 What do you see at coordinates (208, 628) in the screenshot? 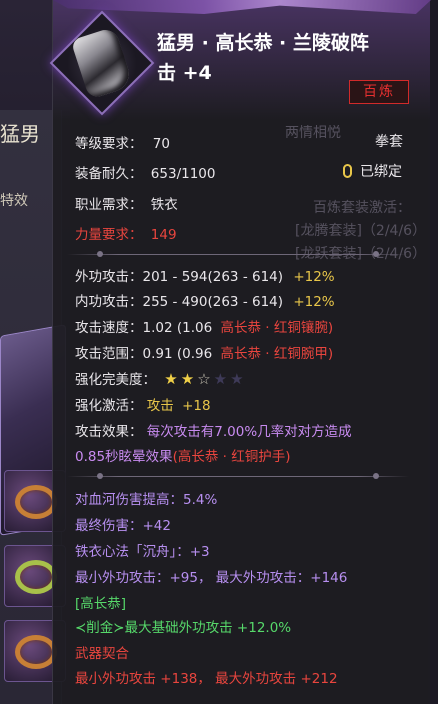
I see `set-effect-text: 最大基础外功攻击 +12.0%` at bounding box center [208, 628].